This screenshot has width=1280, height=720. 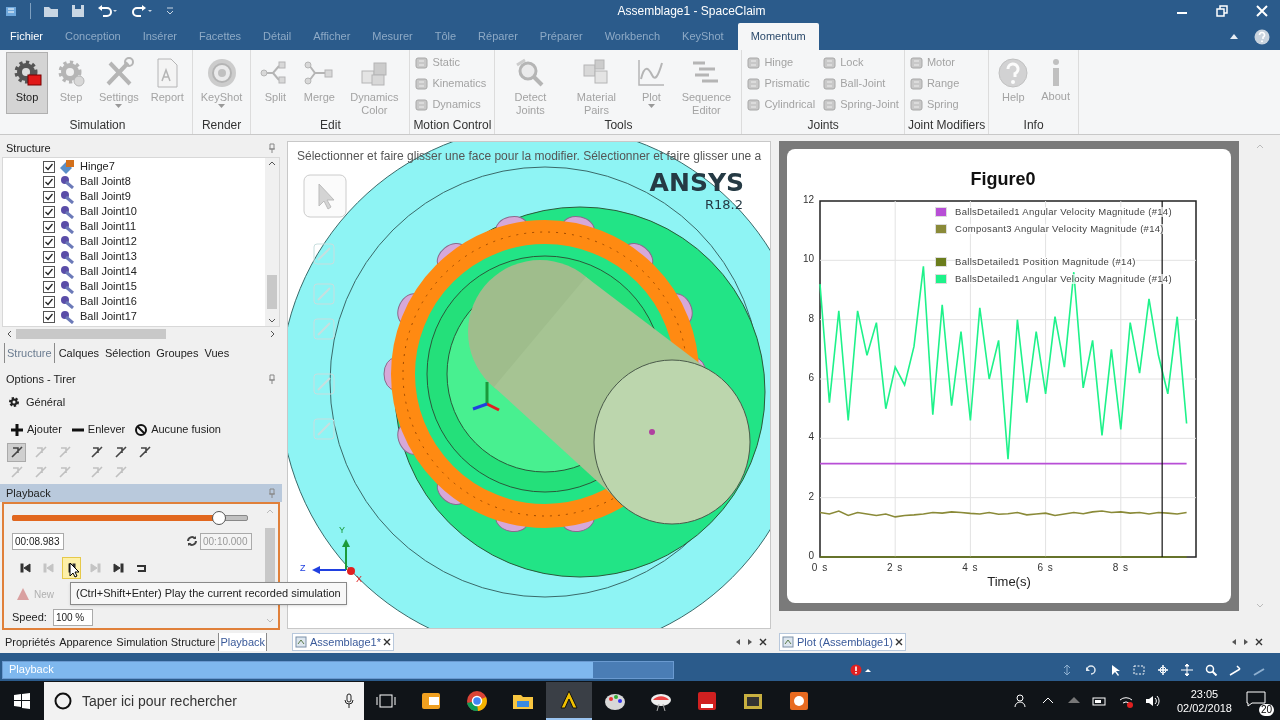 What do you see at coordinates (778, 36) in the screenshot?
I see `menu-tab: Momentum` at bounding box center [778, 36].